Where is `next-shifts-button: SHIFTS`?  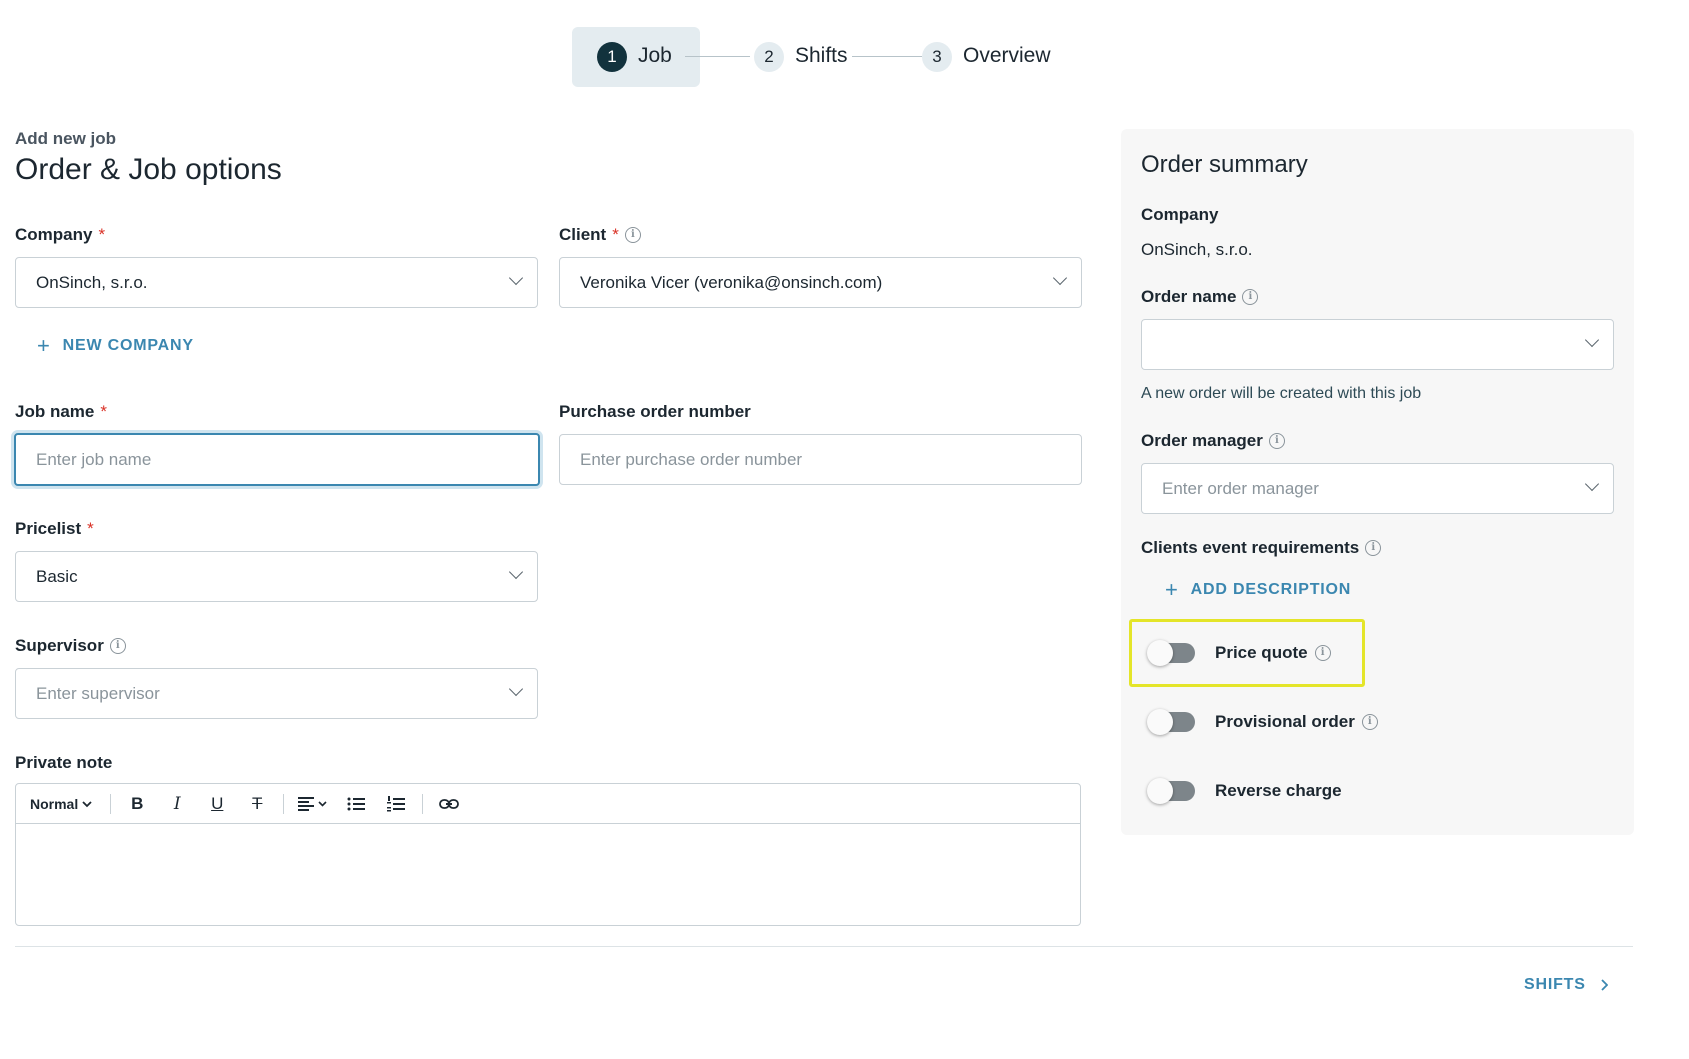
next-shifts-button: SHIFTS is located at coordinates (1566, 985).